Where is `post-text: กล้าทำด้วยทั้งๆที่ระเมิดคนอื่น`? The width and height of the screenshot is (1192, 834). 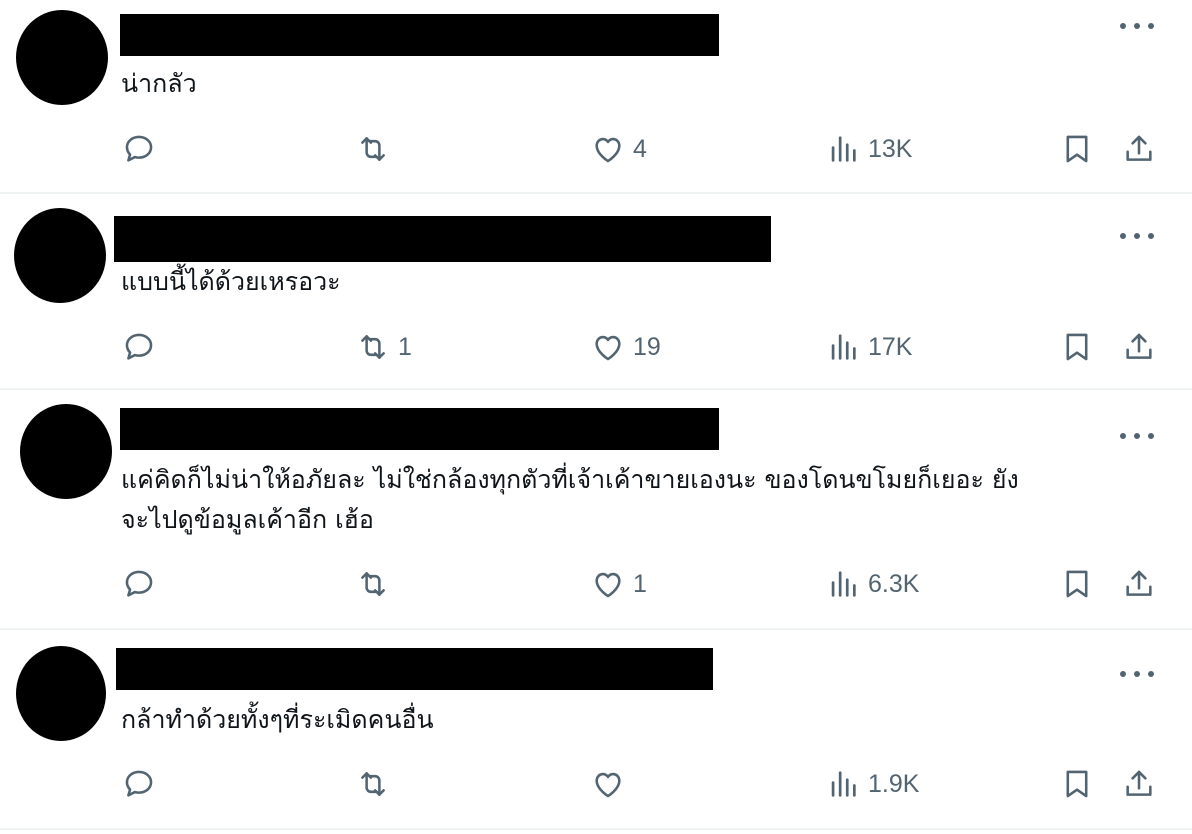 post-text: กล้าทำด้วยทั้งๆที่ระเมิดคนอื่น is located at coordinates (277, 719).